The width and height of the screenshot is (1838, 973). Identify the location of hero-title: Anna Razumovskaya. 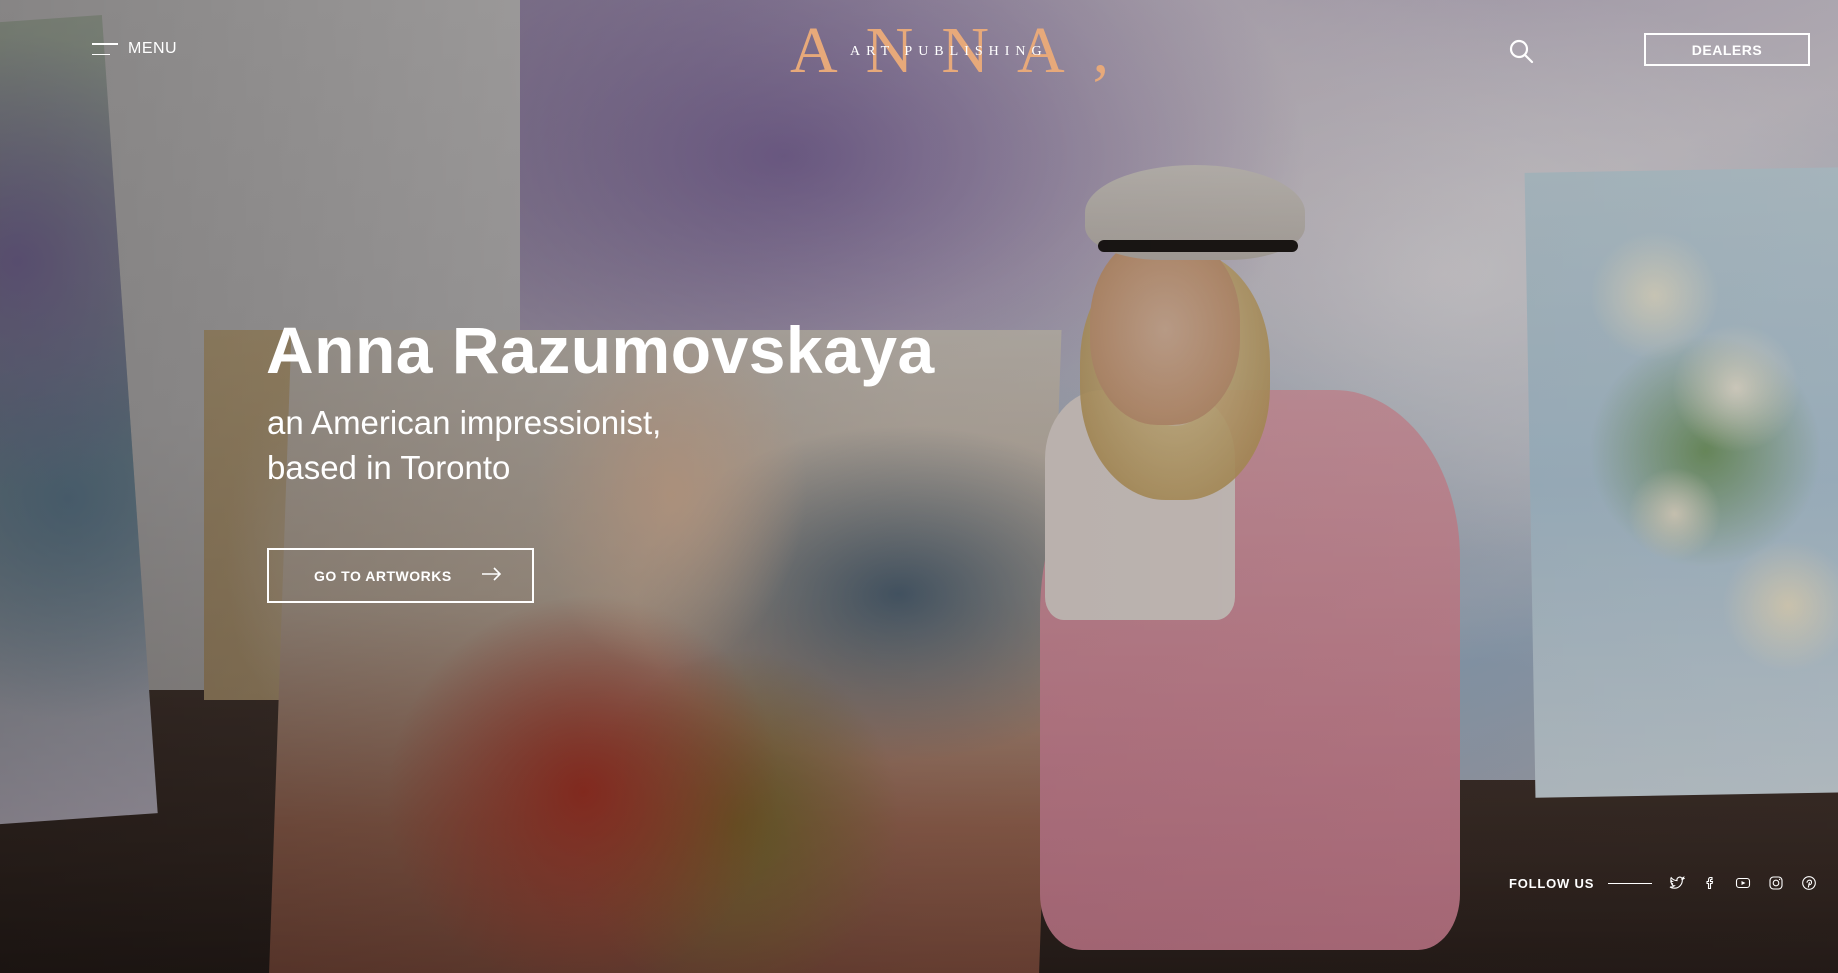
(600, 350).